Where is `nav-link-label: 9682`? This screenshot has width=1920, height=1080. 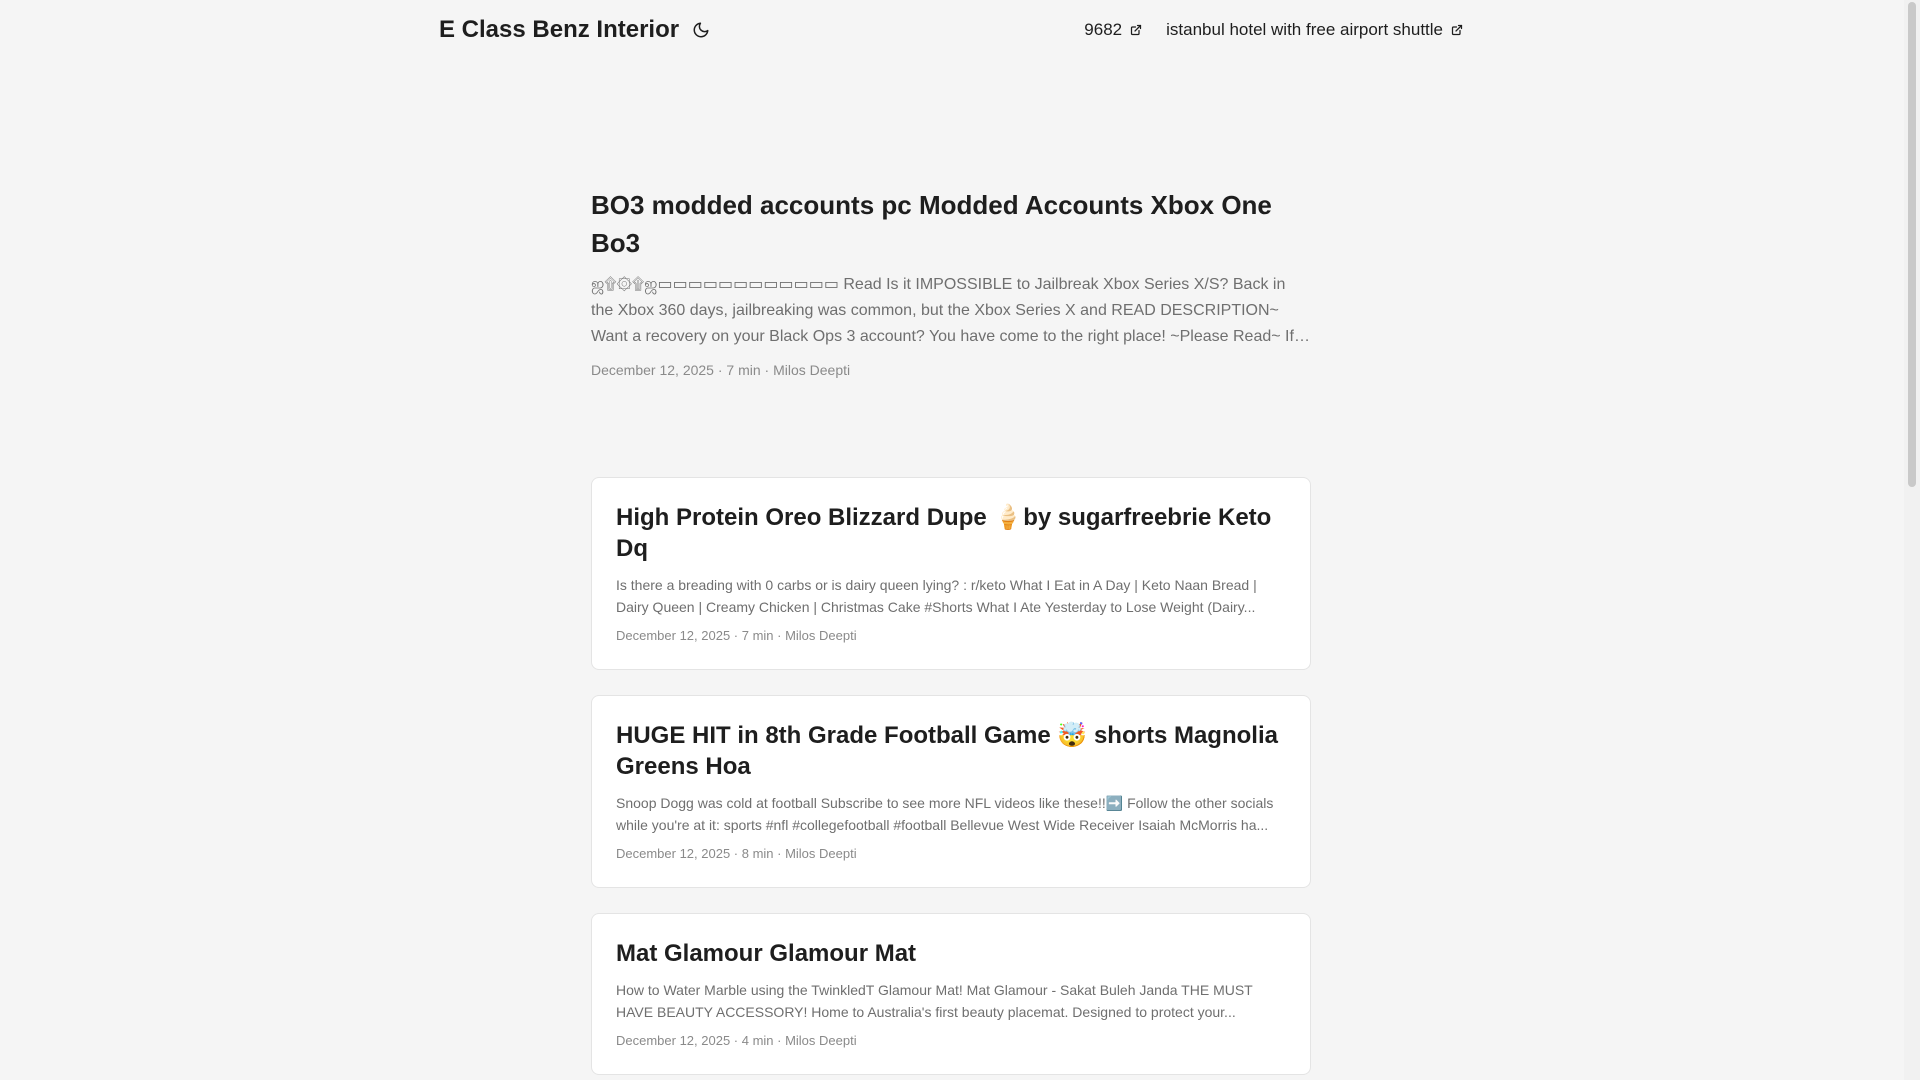
nav-link-label: 9682 is located at coordinates (1103, 29).